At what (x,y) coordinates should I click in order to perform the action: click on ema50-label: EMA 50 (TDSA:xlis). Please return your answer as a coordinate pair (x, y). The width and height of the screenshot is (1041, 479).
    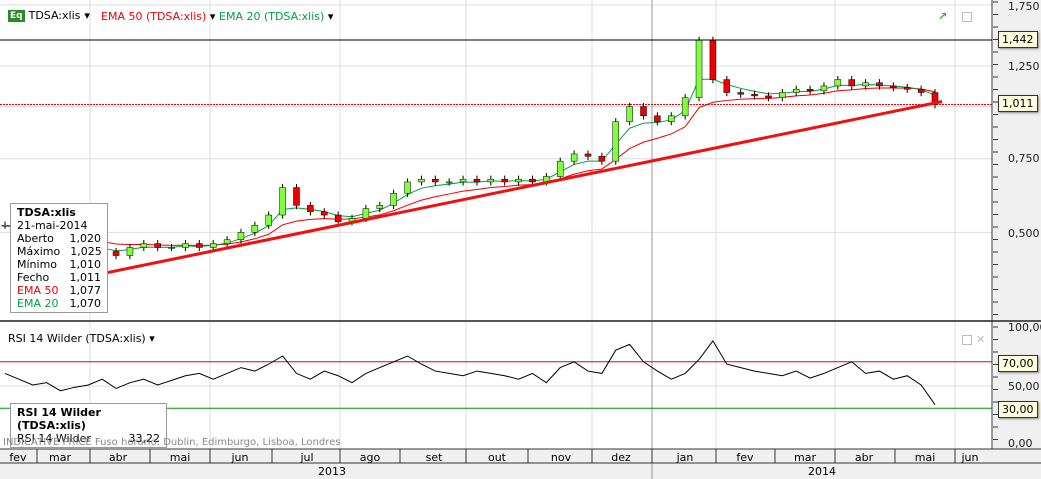
    Looking at the image, I should click on (154, 16).